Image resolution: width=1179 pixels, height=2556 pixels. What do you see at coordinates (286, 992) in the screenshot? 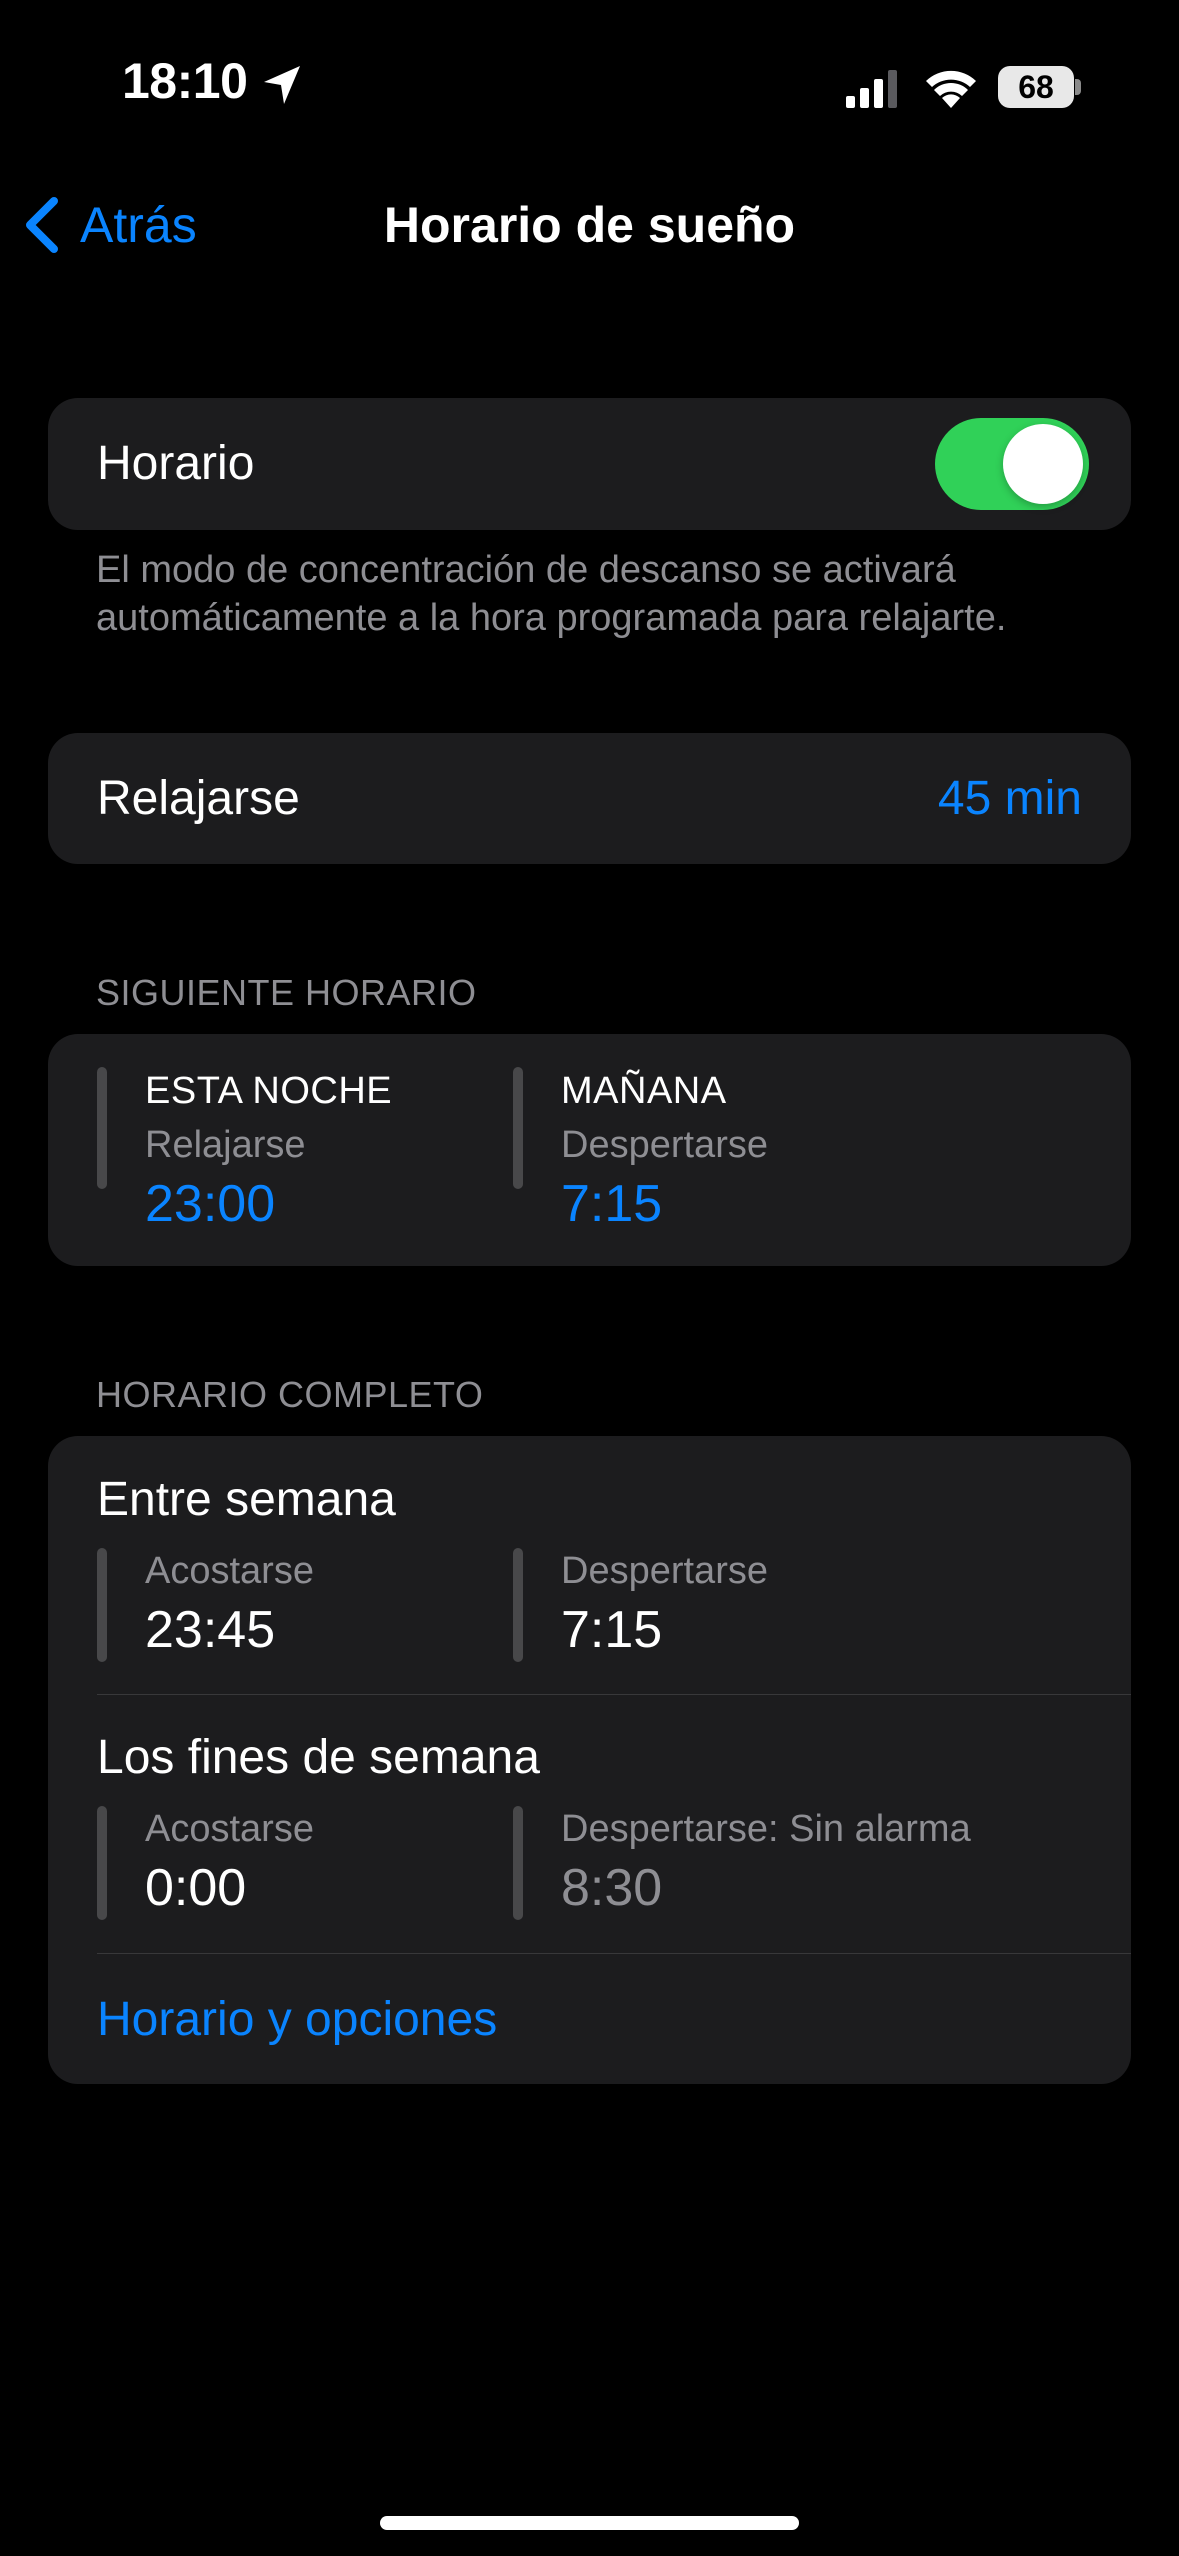
I see `next-schedule-header: SIGUIENTE HORARIO` at bounding box center [286, 992].